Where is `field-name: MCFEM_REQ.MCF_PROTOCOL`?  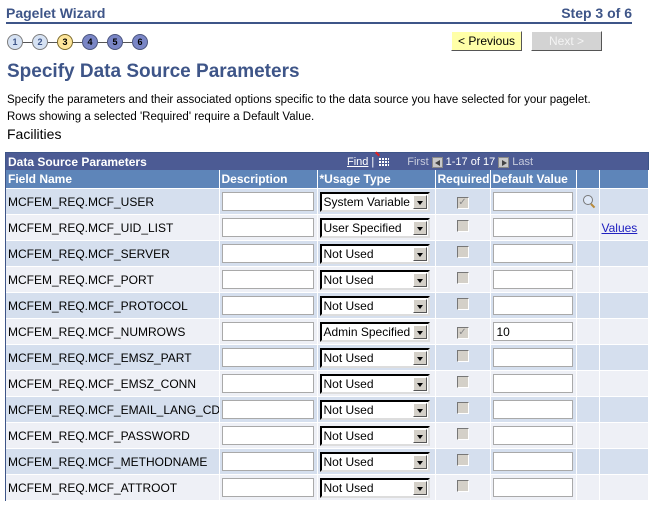 field-name: MCFEM_REQ.MCF_PROTOCOL is located at coordinates (98, 305).